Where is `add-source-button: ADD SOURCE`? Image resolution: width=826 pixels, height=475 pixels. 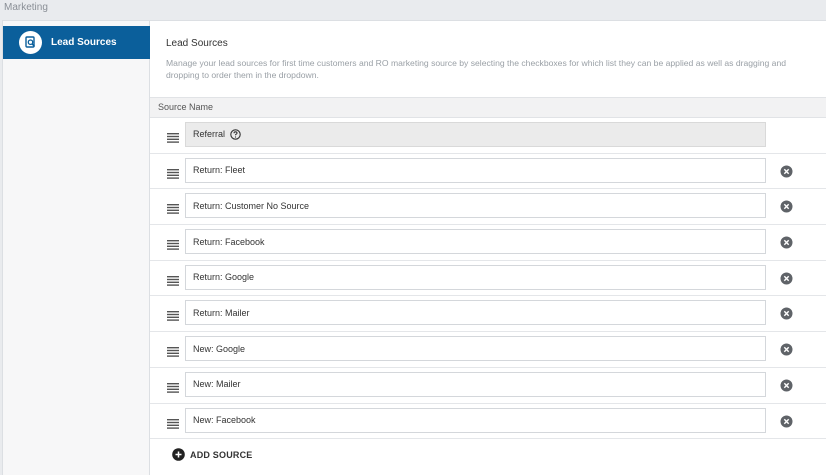 add-source-button: ADD SOURCE is located at coordinates (212, 454).